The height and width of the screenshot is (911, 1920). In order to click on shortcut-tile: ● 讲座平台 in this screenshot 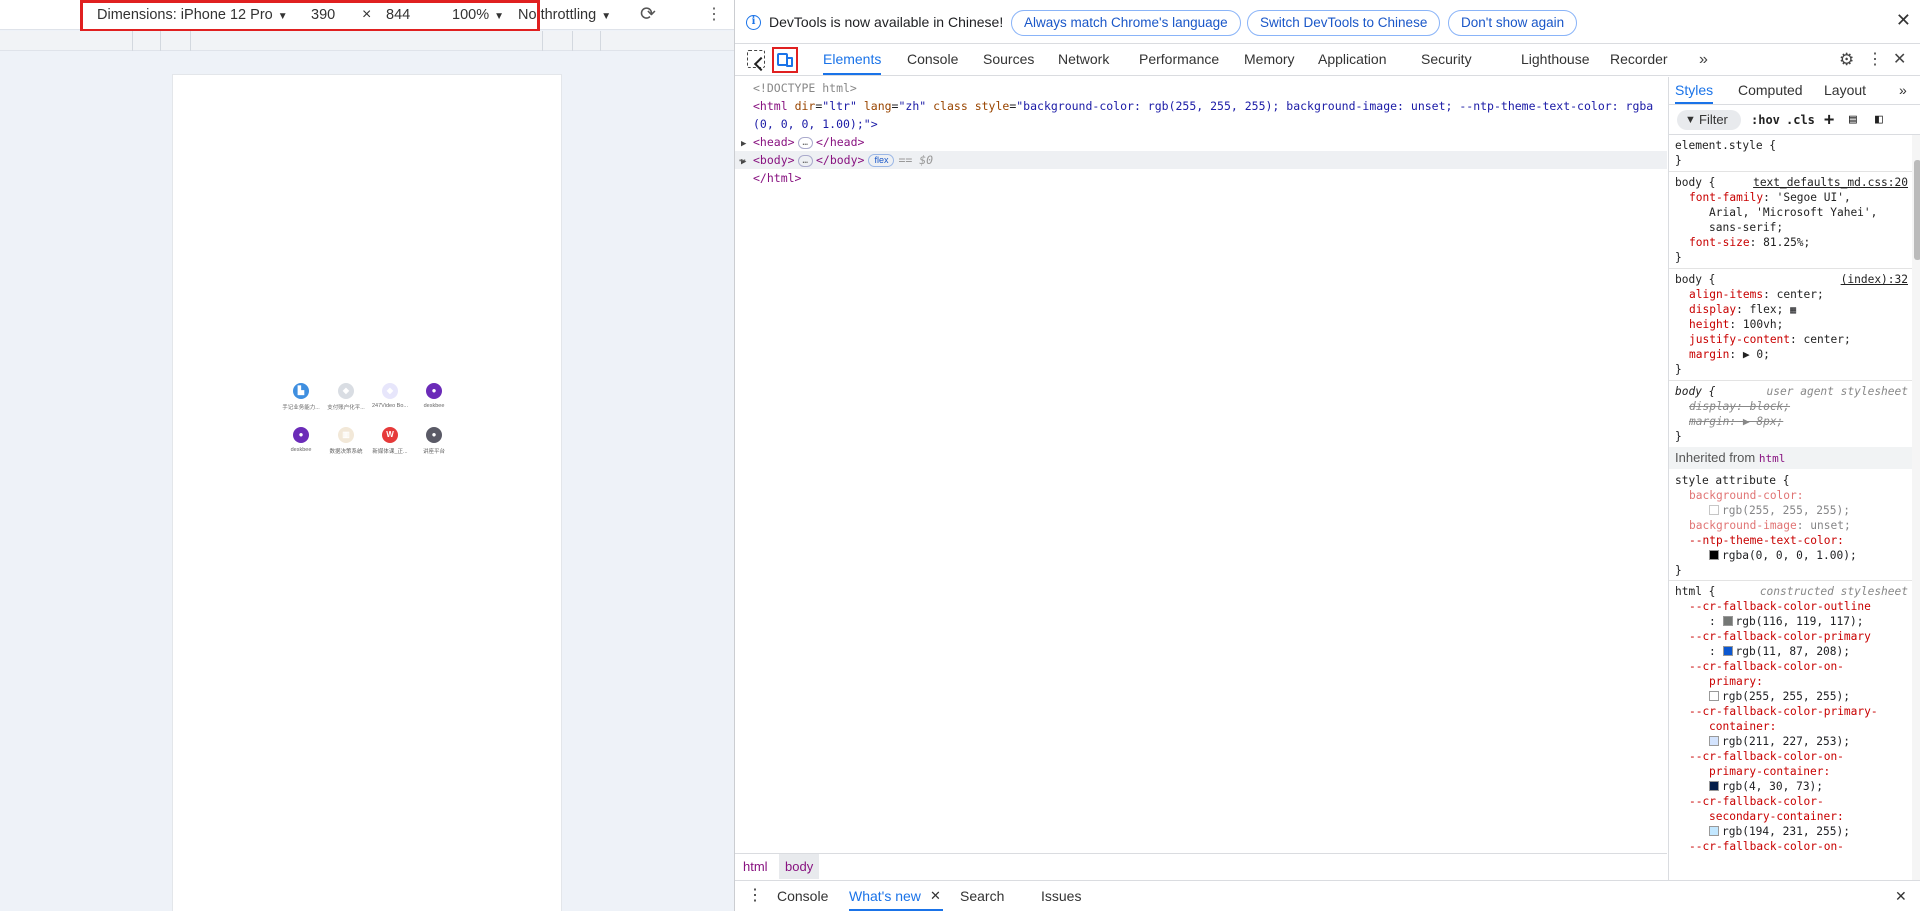, I will do `click(434, 441)`.